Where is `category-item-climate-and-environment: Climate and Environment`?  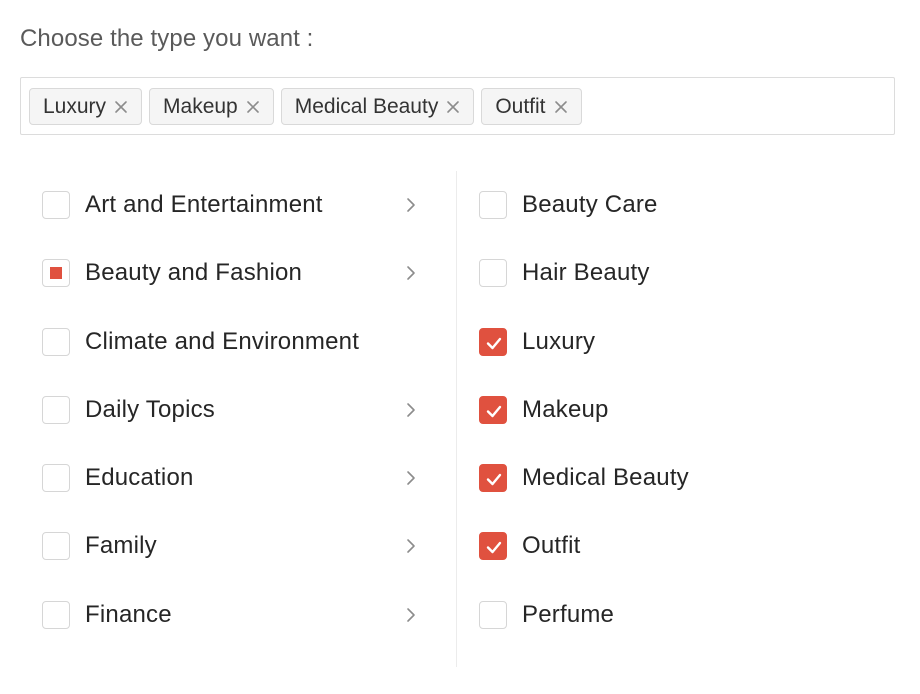 category-item-climate-and-environment: Climate and Environment is located at coordinates (234, 342).